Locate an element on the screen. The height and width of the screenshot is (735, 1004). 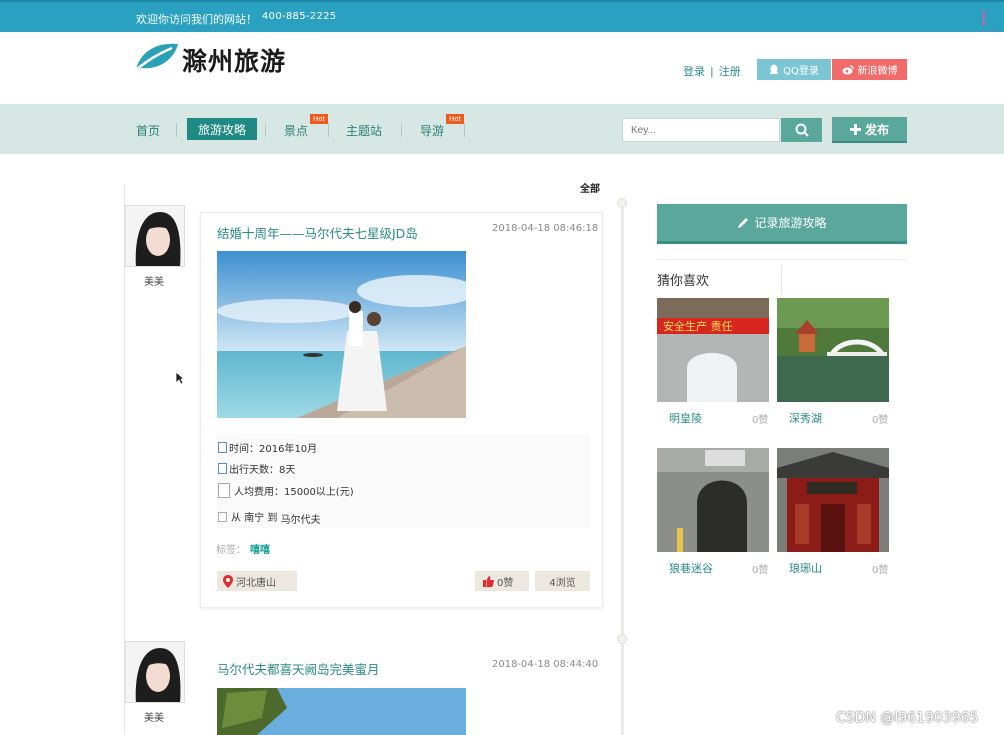
filter-all-link: 全部 is located at coordinates (590, 187).